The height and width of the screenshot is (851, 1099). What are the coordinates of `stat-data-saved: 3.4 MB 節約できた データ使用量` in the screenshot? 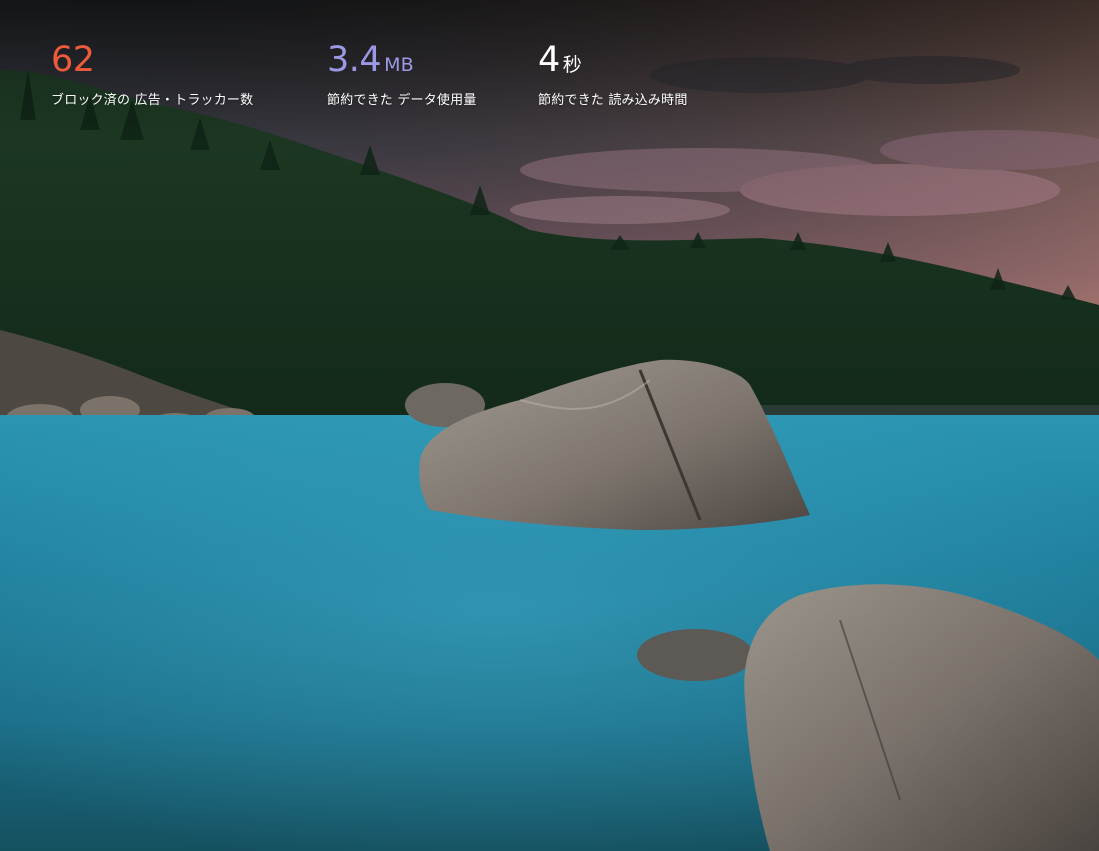 It's located at (402, 74).